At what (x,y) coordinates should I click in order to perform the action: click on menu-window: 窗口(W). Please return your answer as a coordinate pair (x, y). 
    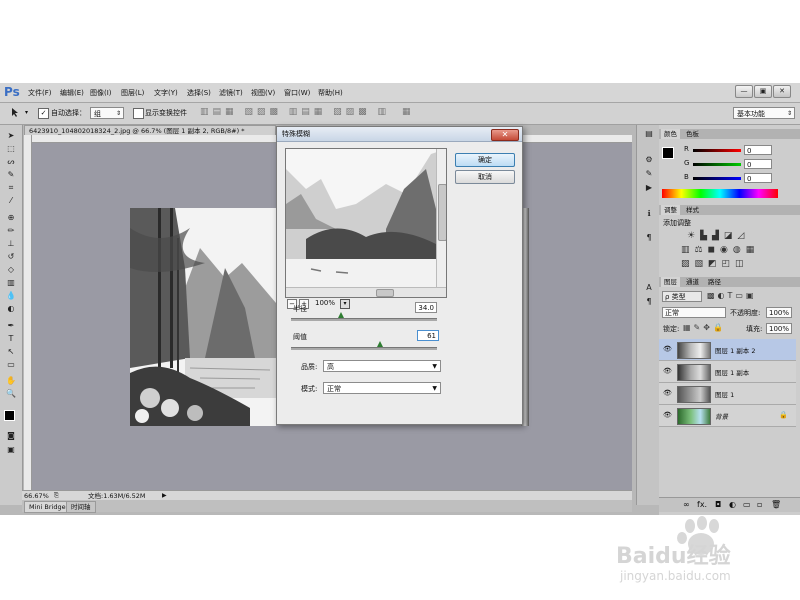
    Looking at the image, I should click on (297, 93).